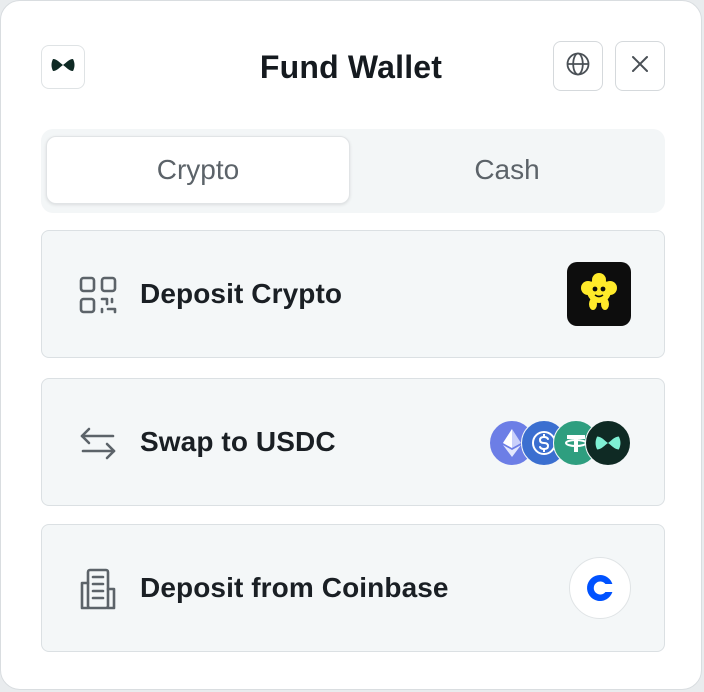 The image size is (704, 692). I want to click on close-button, so click(640, 66).